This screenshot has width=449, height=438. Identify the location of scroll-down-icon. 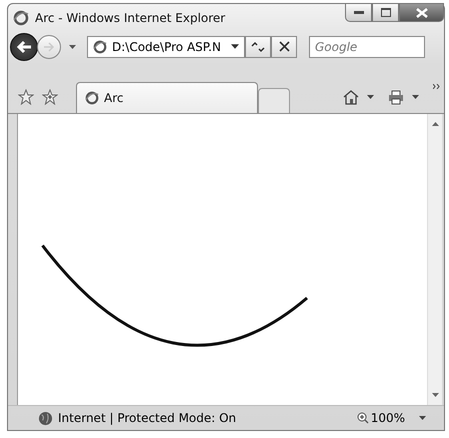
(435, 395).